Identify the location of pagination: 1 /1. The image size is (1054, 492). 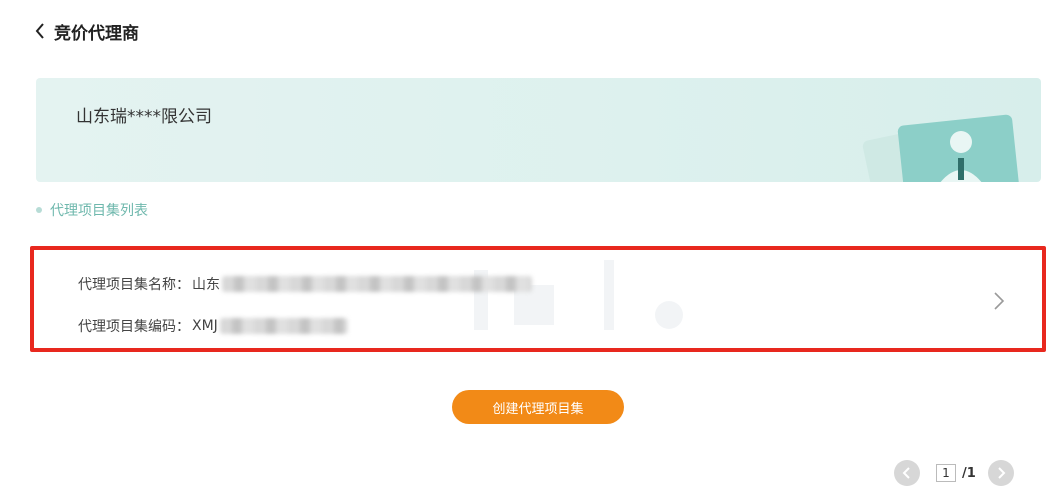
(954, 473).